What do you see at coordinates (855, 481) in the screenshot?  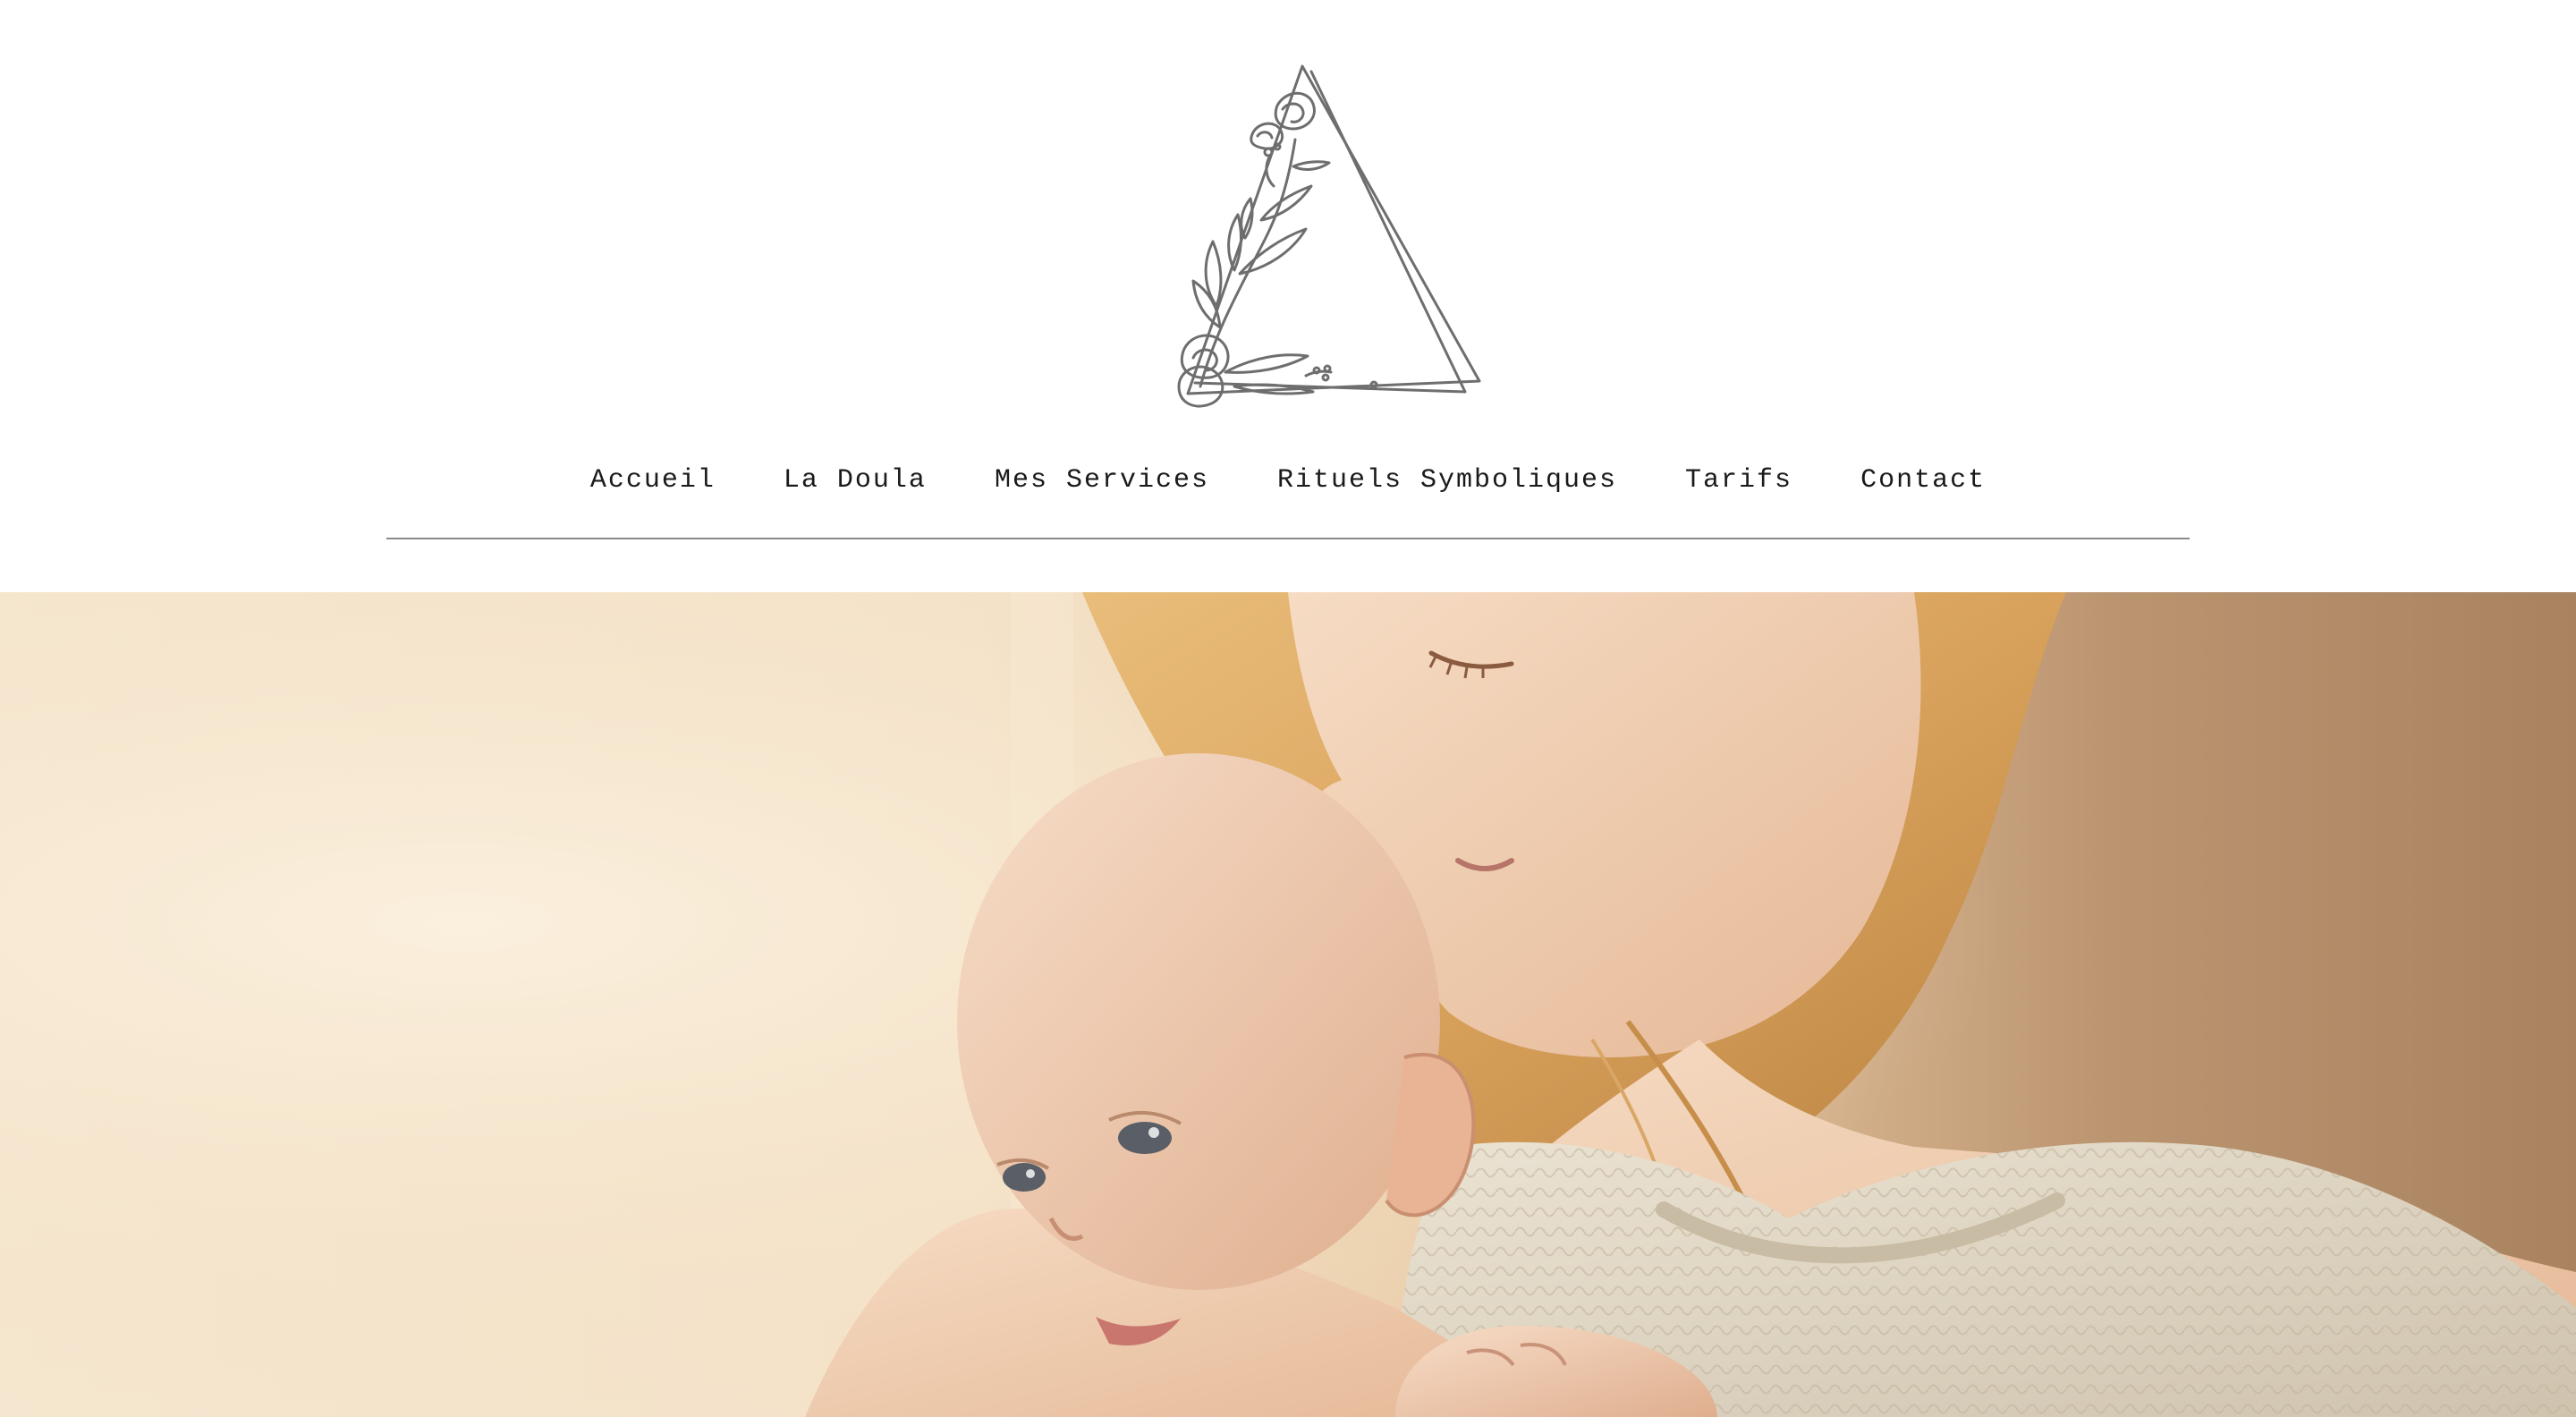 I see `nav-item-la-doula: La Doula` at bounding box center [855, 481].